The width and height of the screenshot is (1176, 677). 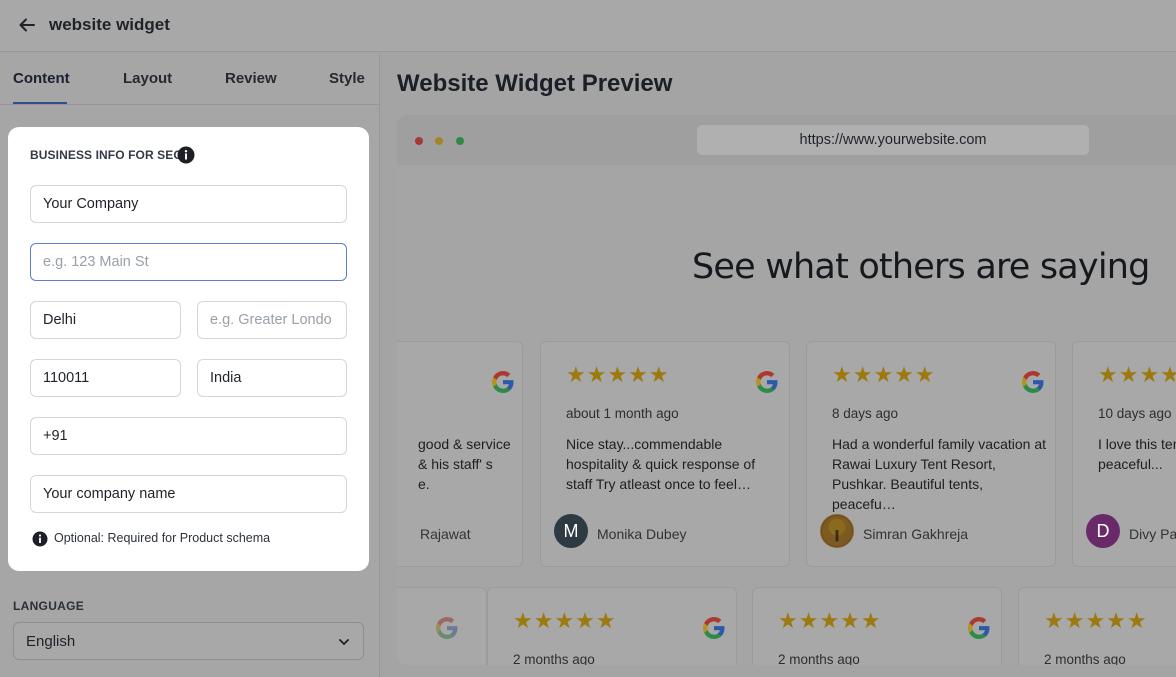 I want to click on tab-style: Style, so click(x=347, y=78).